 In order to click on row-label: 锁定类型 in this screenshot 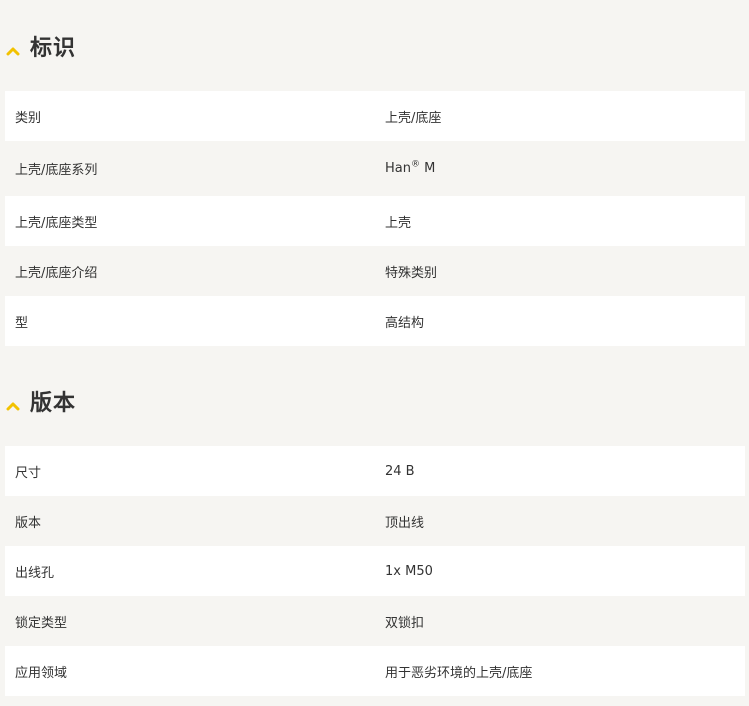, I will do `click(41, 623)`.